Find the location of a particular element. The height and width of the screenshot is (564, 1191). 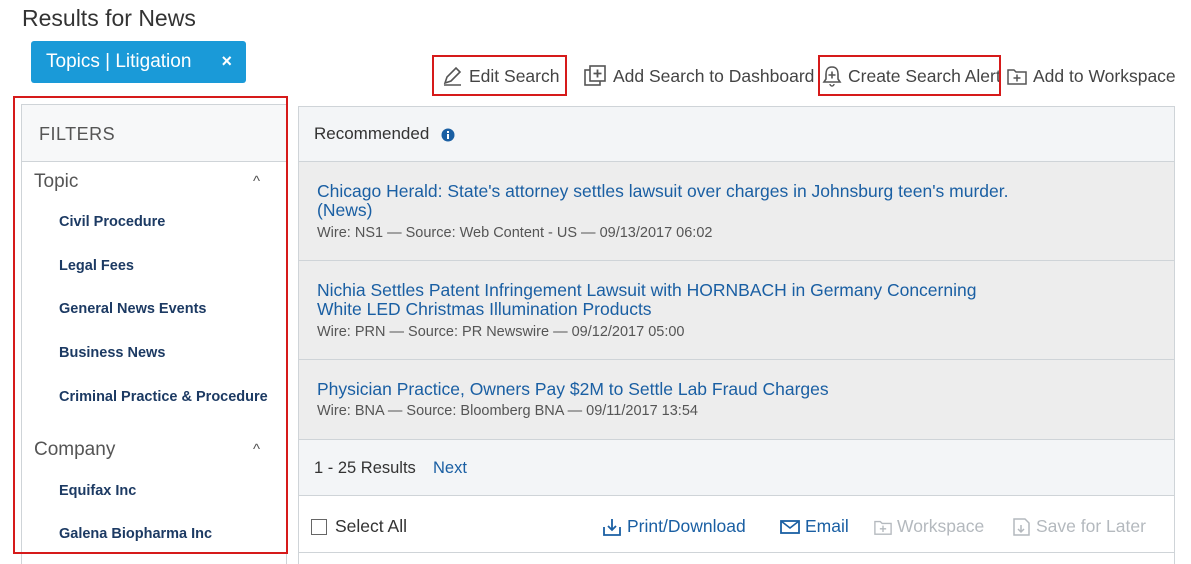

filter-item: Criminal Practice & Procedure is located at coordinates (163, 397).